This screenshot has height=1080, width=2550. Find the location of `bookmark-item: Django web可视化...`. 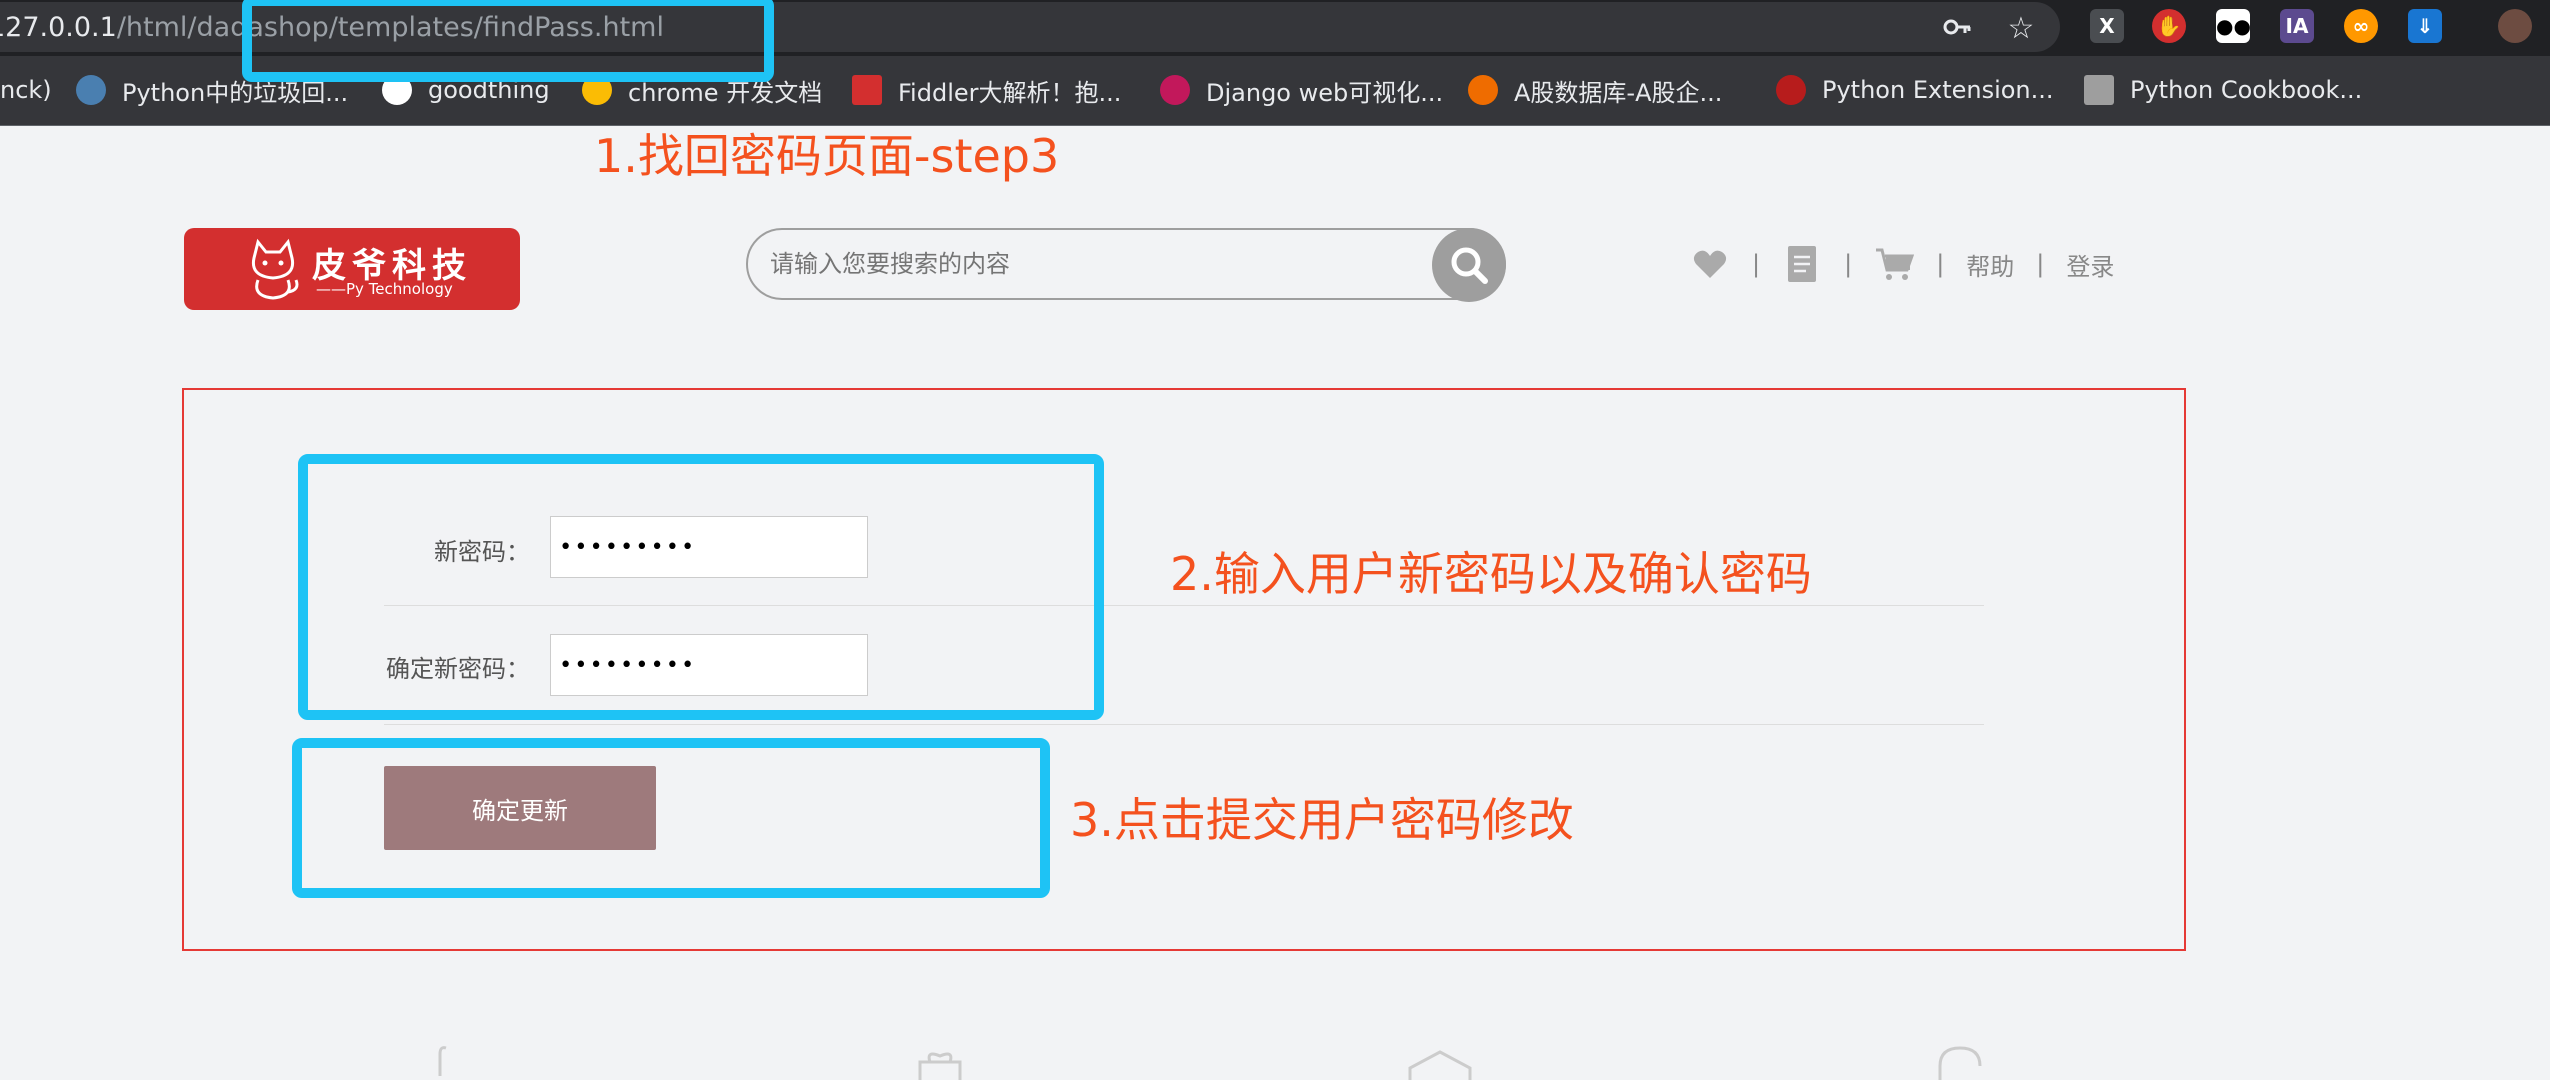

bookmark-item: Django web可视化... is located at coordinates (1301, 90).